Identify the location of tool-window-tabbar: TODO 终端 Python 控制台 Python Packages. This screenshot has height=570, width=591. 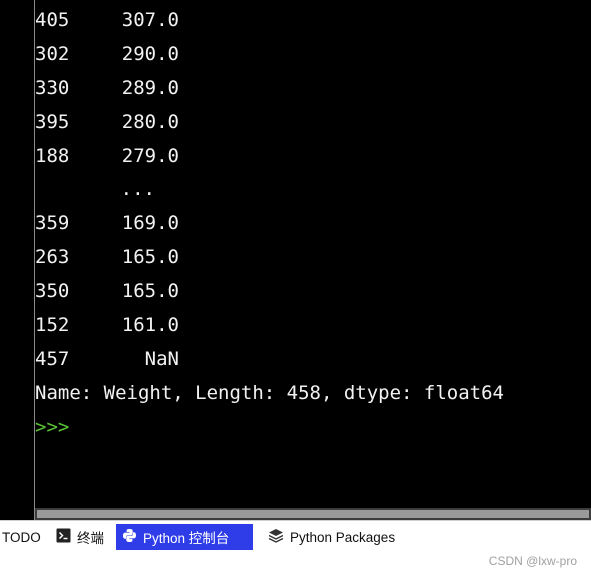
(295, 536).